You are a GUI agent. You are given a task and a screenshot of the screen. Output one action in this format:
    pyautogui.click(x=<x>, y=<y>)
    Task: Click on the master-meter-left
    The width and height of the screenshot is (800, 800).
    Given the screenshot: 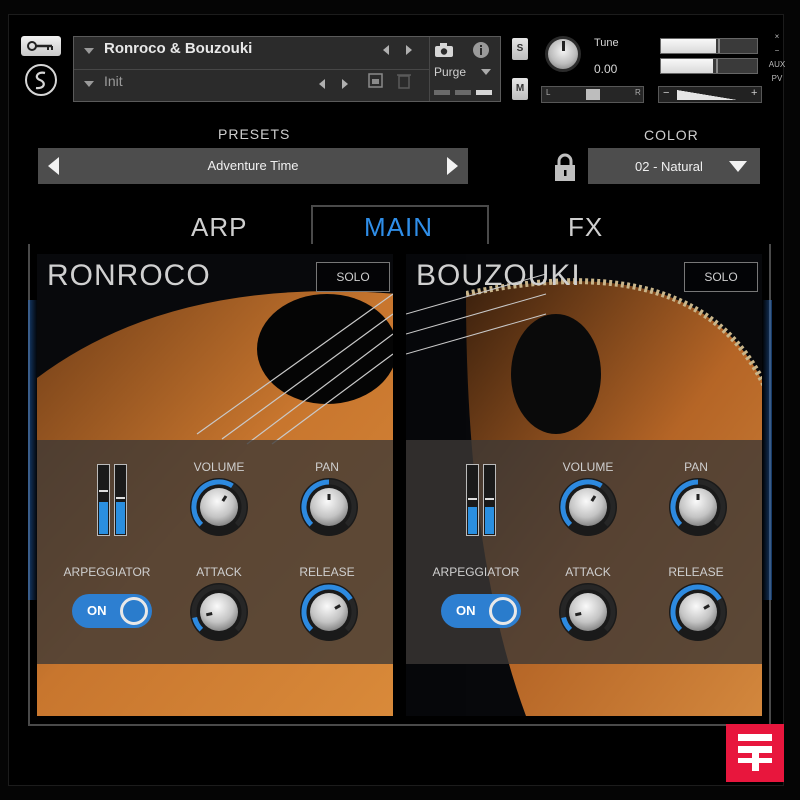 What is the action you would take?
    pyautogui.click(x=709, y=46)
    